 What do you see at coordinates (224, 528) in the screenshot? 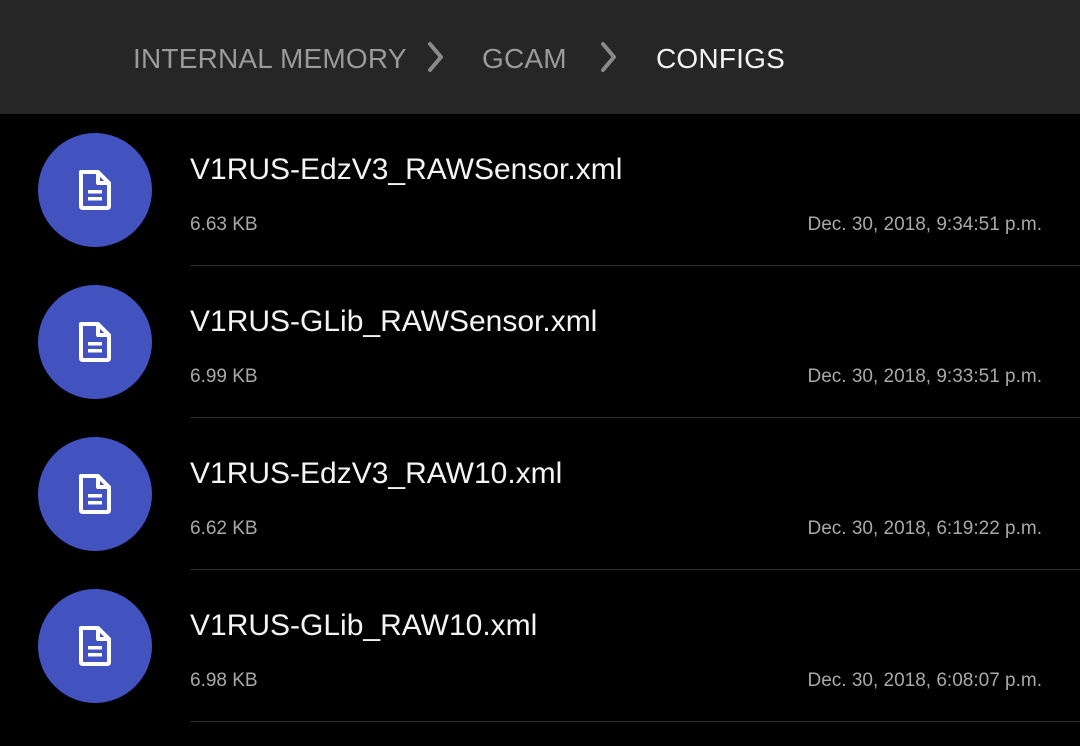
I see `file-size: 6.62 KB` at bounding box center [224, 528].